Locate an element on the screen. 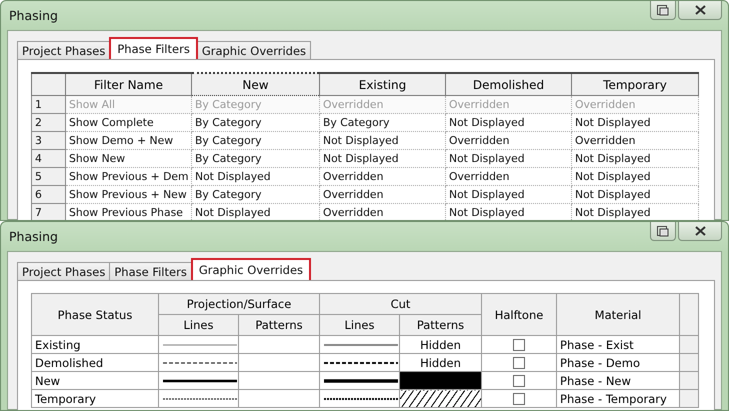 The image size is (729, 411). row-number: 3 is located at coordinates (49, 141).